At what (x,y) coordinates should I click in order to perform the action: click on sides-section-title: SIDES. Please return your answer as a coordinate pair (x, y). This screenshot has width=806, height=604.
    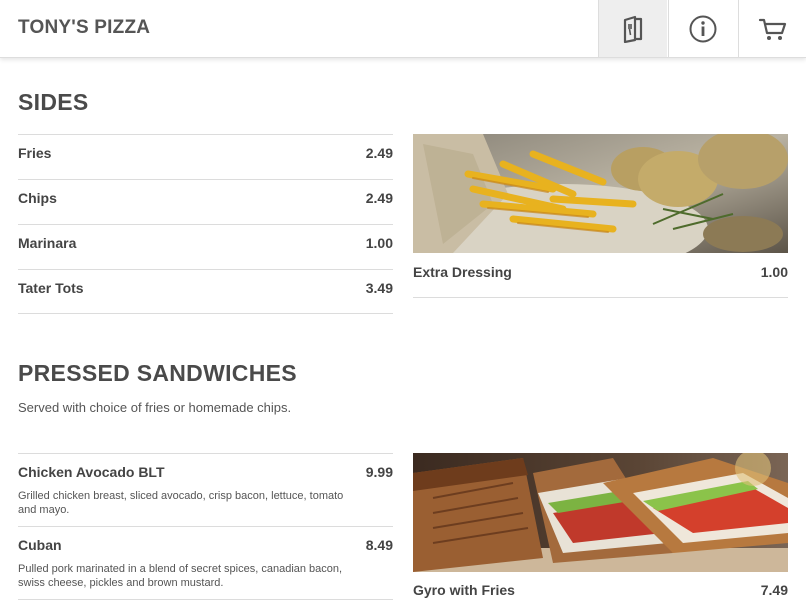
    Looking at the image, I should click on (53, 102).